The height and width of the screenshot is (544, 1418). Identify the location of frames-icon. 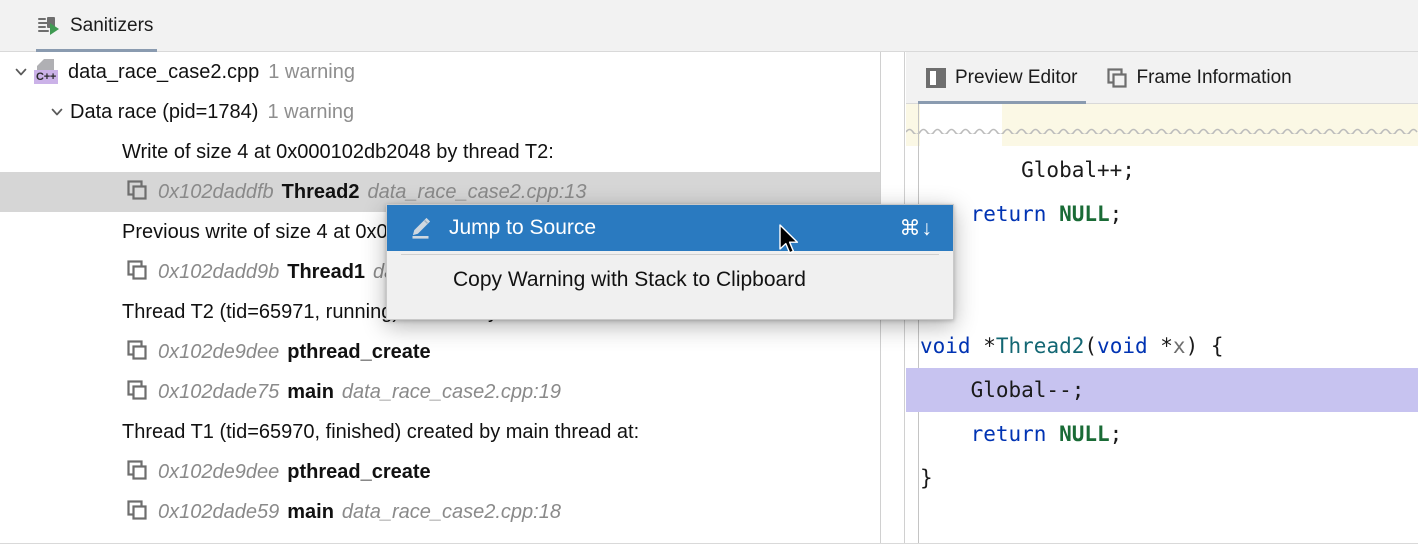
(1117, 78).